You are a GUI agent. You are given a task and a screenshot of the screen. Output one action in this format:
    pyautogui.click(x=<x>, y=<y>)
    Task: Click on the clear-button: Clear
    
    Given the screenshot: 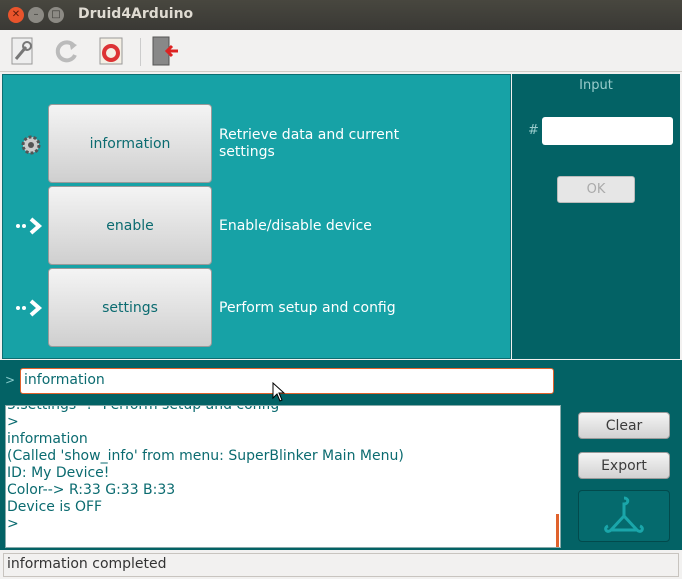 What is the action you would take?
    pyautogui.click(x=624, y=425)
    